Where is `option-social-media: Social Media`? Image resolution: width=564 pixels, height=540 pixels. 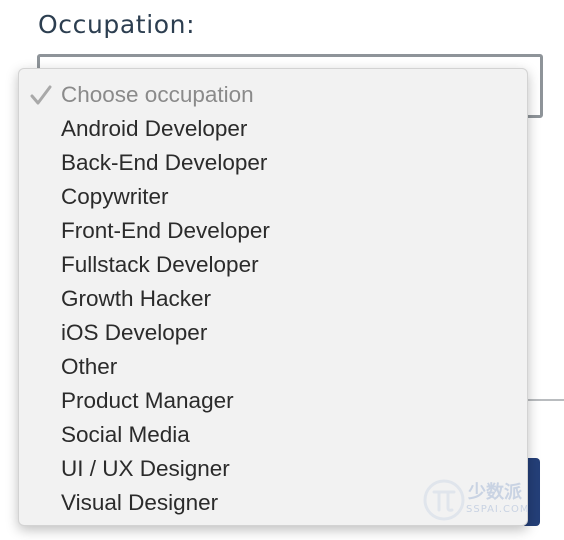 option-social-media: Social Media is located at coordinates (273, 435).